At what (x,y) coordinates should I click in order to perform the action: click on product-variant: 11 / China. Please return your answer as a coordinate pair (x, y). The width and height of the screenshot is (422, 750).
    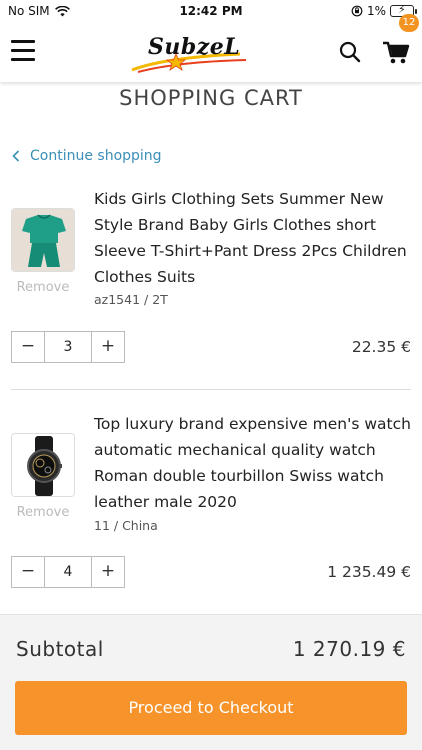
    Looking at the image, I should click on (126, 525).